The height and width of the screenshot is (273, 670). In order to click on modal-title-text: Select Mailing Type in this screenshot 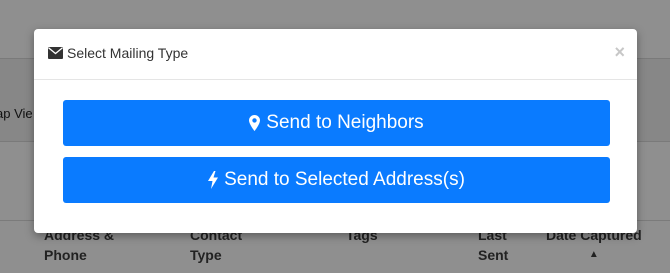, I will do `click(128, 53)`.